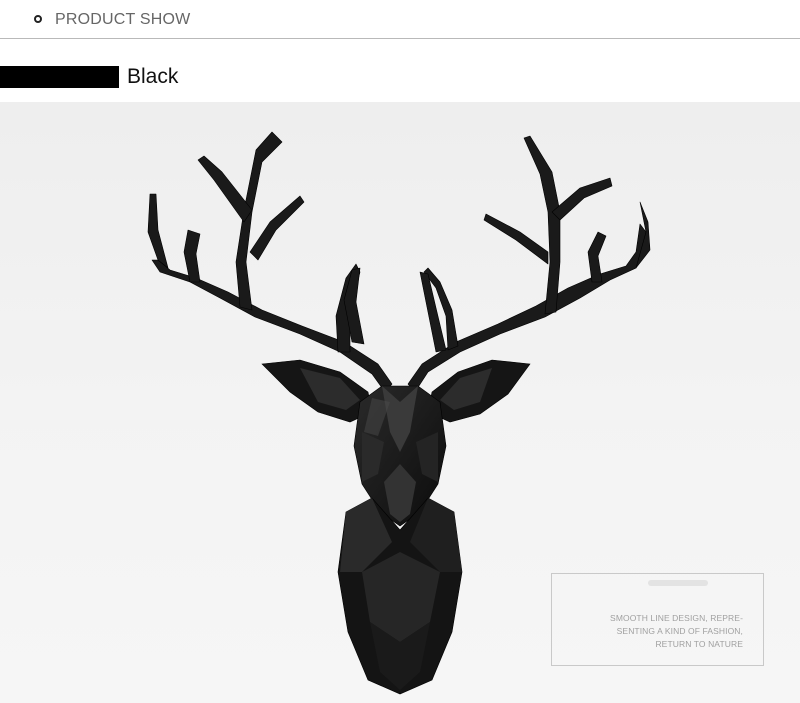  What do you see at coordinates (676, 618) in the screenshot?
I see `caption-line: SMOOTH LINE DESIGN, REPRE-` at bounding box center [676, 618].